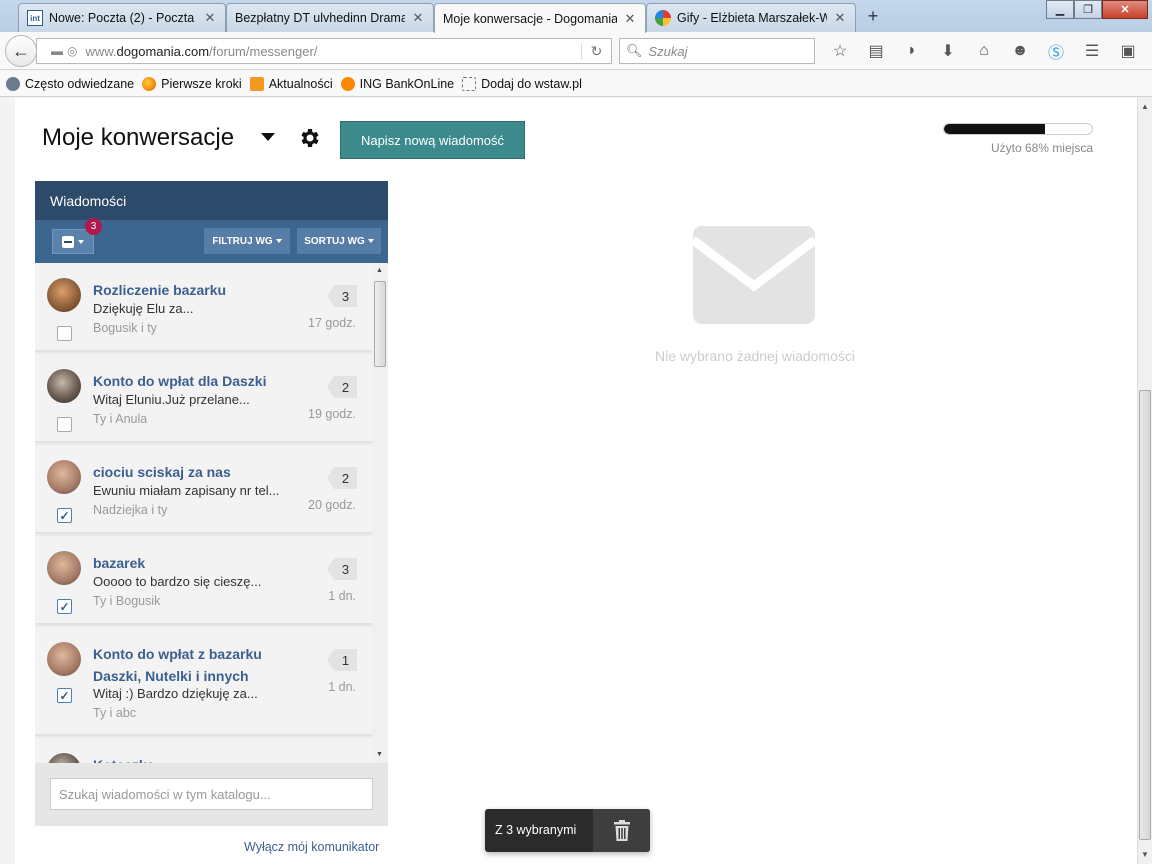 This screenshot has width=1152, height=864. Describe the element at coordinates (1125, 9) in the screenshot. I see `window-close-icon: ✕` at that location.